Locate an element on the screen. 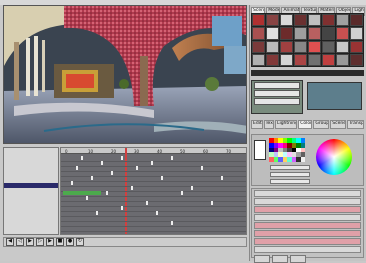  swatch-strip is located at coordinates (307, 73).